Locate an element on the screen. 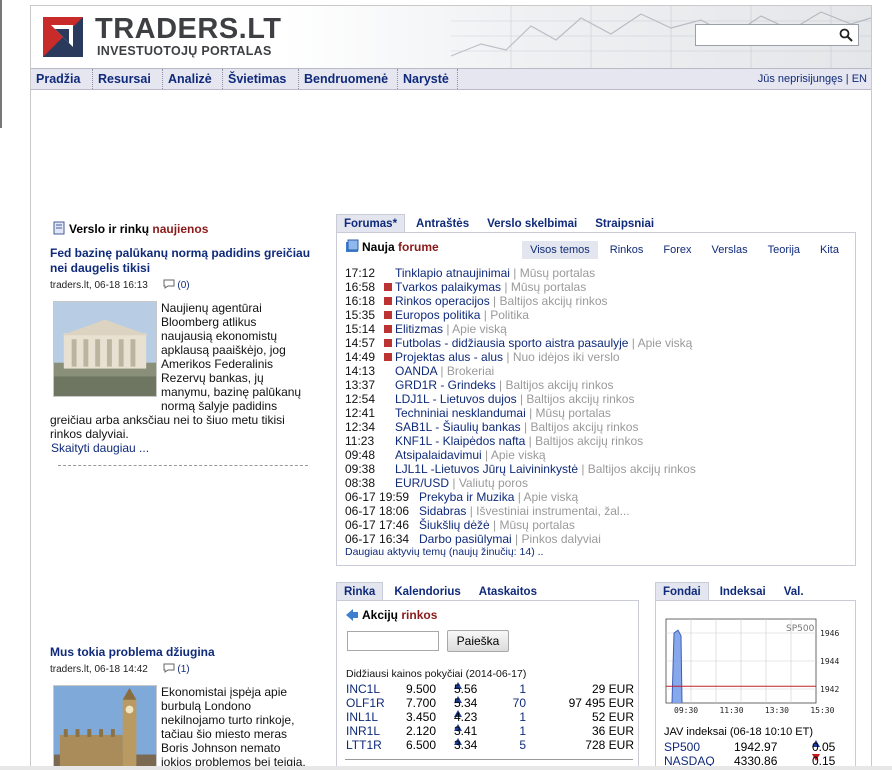 This screenshot has width=892, height=770. subtab-rinkos: Rinkos is located at coordinates (627, 250).